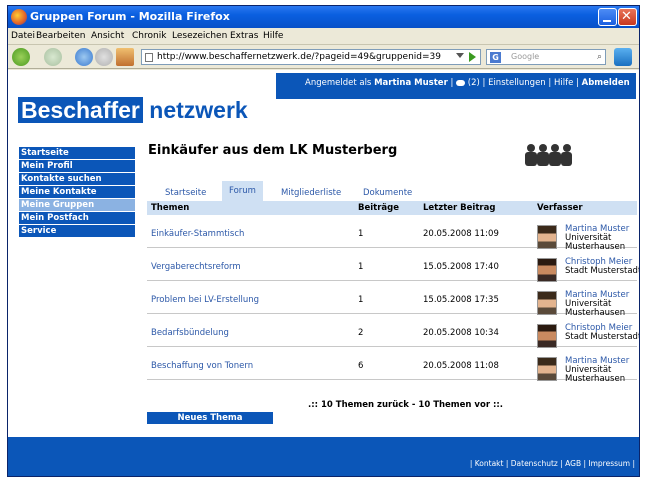 The height and width of the screenshot is (478, 648). Describe the element at coordinates (546, 57) in the screenshot. I see `search-input: G Google ⌕` at that location.